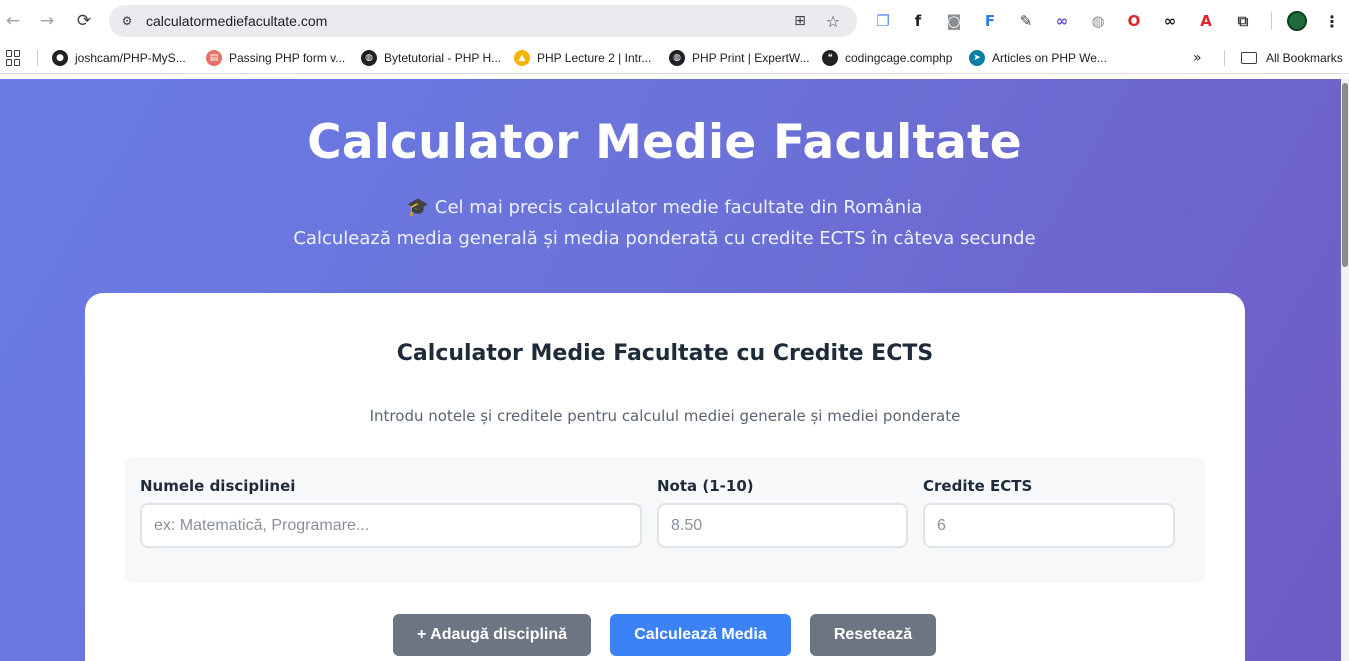  Describe the element at coordinates (1243, 21) in the screenshot. I see `puzzle-ext-icon: ⧉` at that location.